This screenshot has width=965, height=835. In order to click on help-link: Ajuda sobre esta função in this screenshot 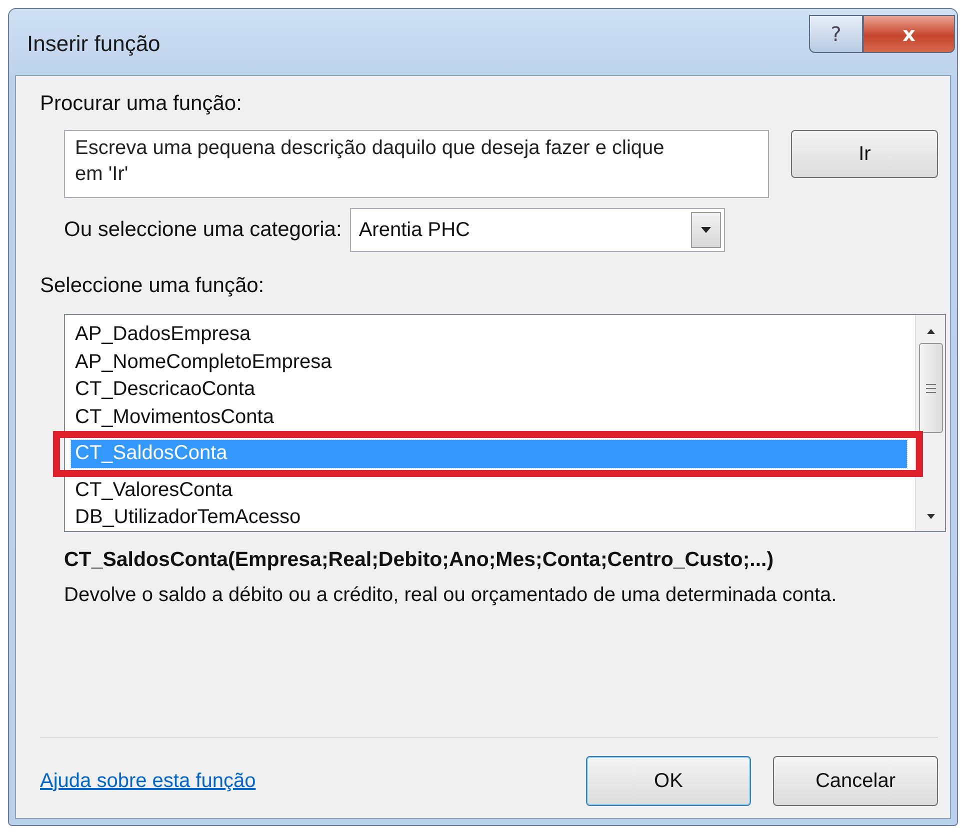, I will do `click(148, 781)`.